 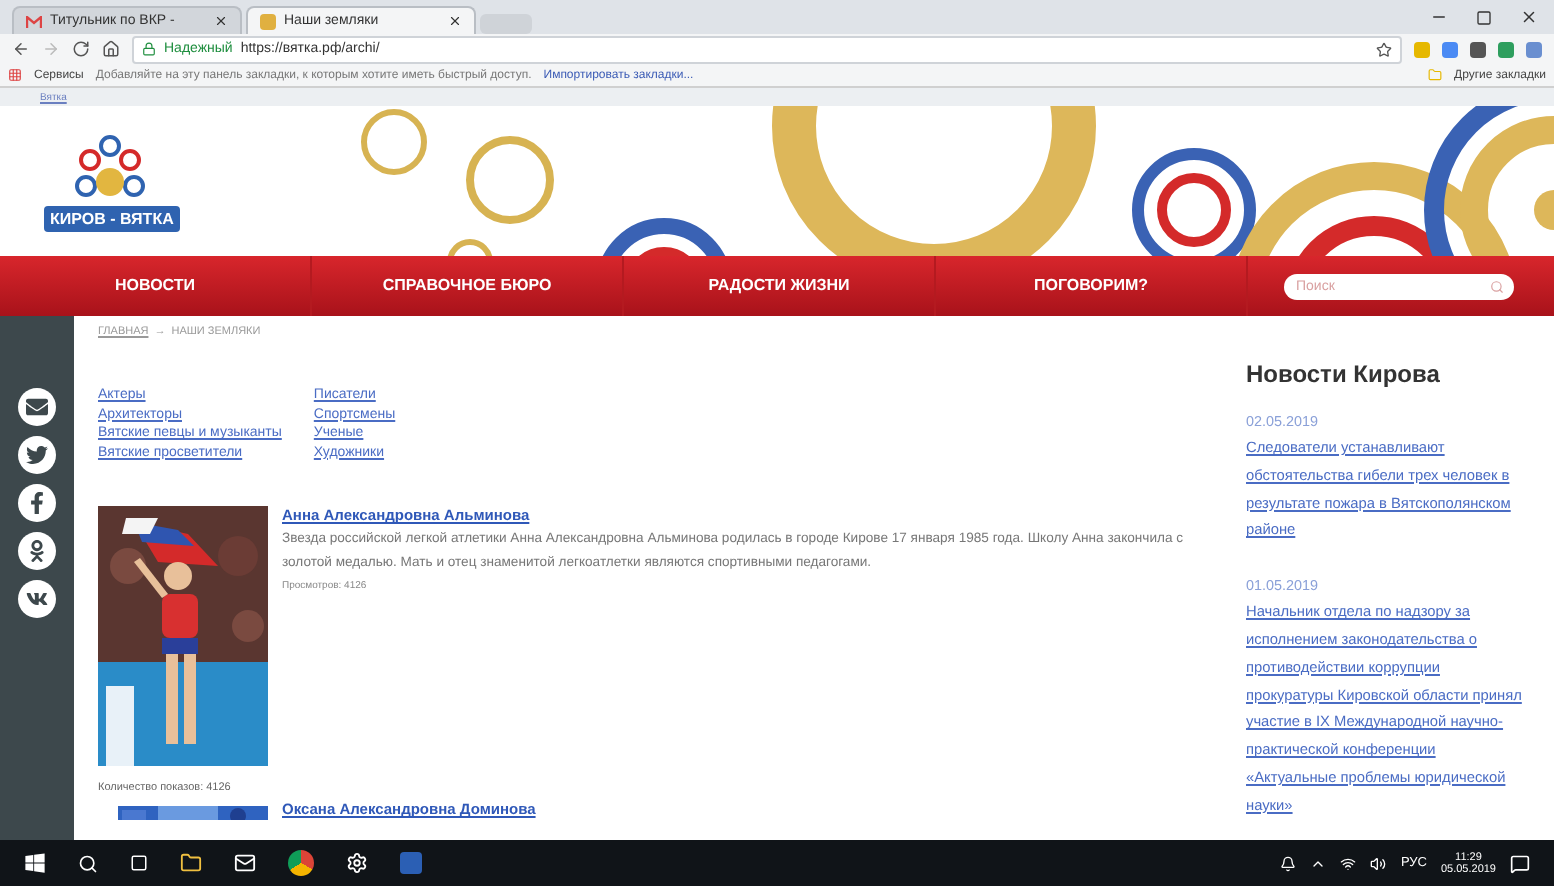 What do you see at coordinates (191, 863) in the screenshot?
I see `folder-icon` at bounding box center [191, 863].